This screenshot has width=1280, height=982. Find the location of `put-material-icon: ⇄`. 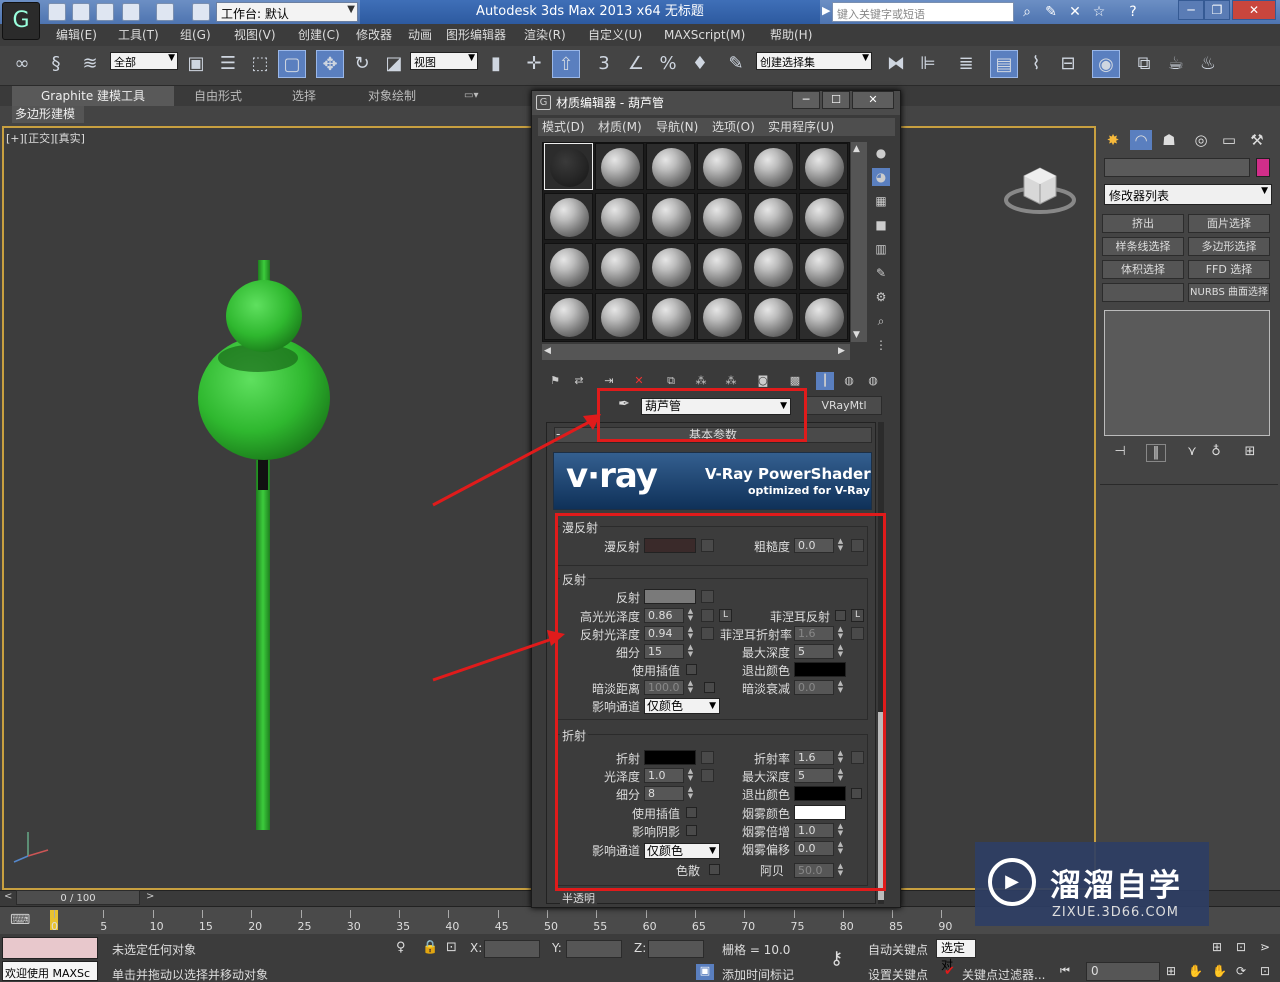

put-material-icon: ⇄ is located at coordinates (579, 381).